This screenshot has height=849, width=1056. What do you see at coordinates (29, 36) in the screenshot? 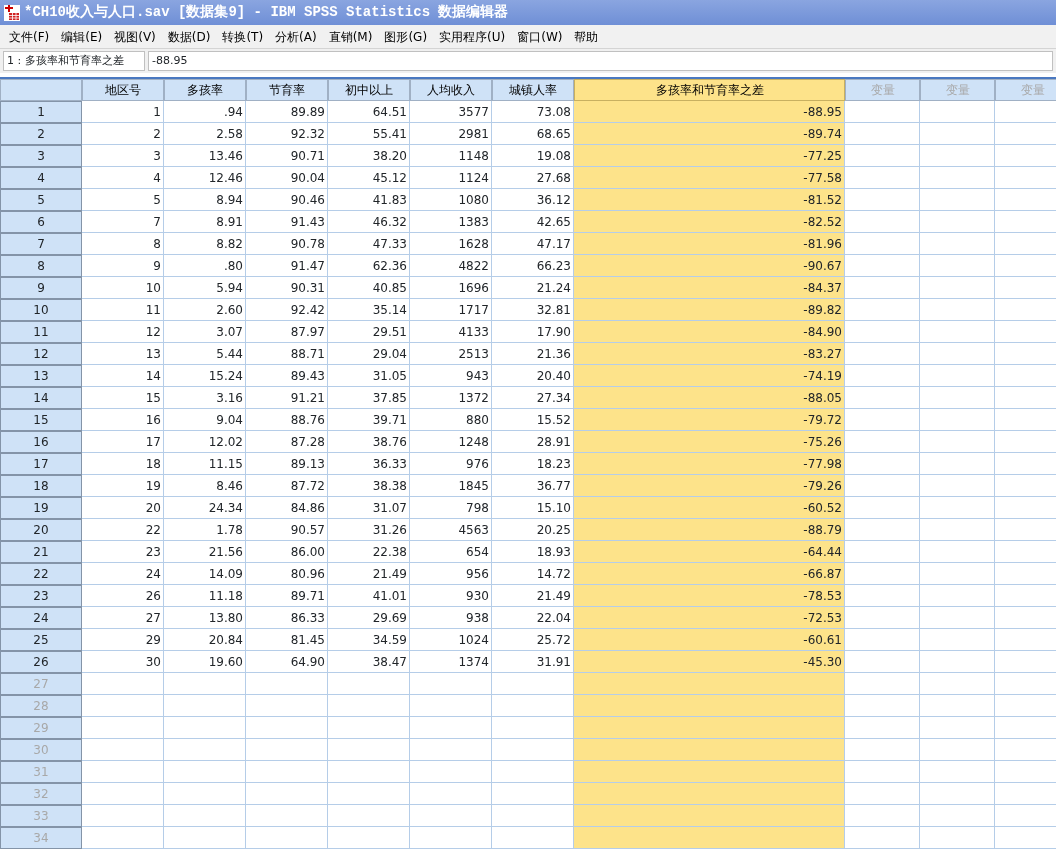
I see `menu-item: 文件(F)` at bounding box center [29, 36].